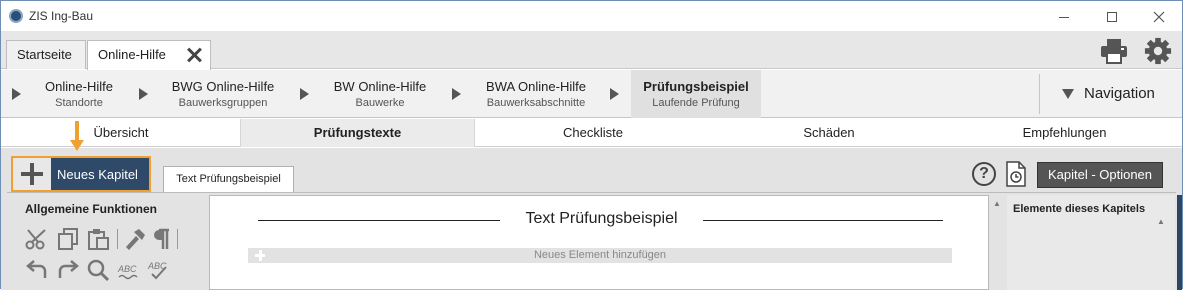 The image size is (1183, 290). I want to click on maximize-icon, so click(1112, 17).